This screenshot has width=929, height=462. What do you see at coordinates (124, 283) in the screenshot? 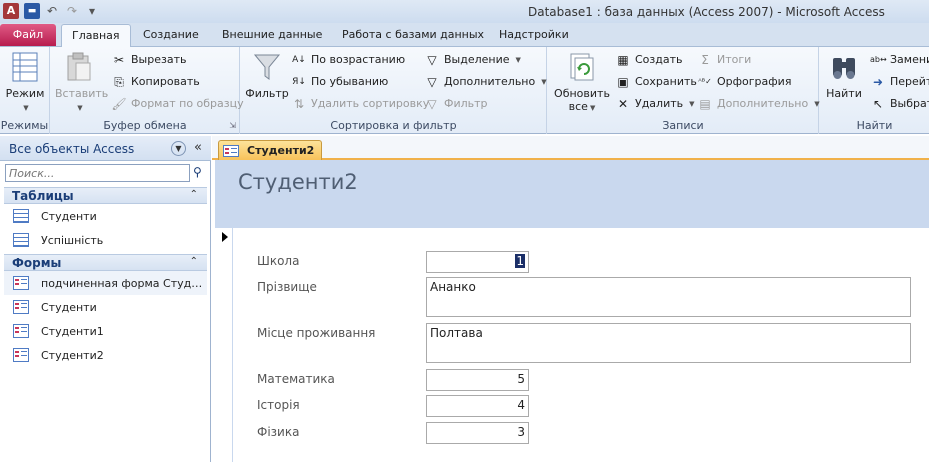
I see `nav-item-label: подчиненная форма Студенти` at bounding box center [124, 283].